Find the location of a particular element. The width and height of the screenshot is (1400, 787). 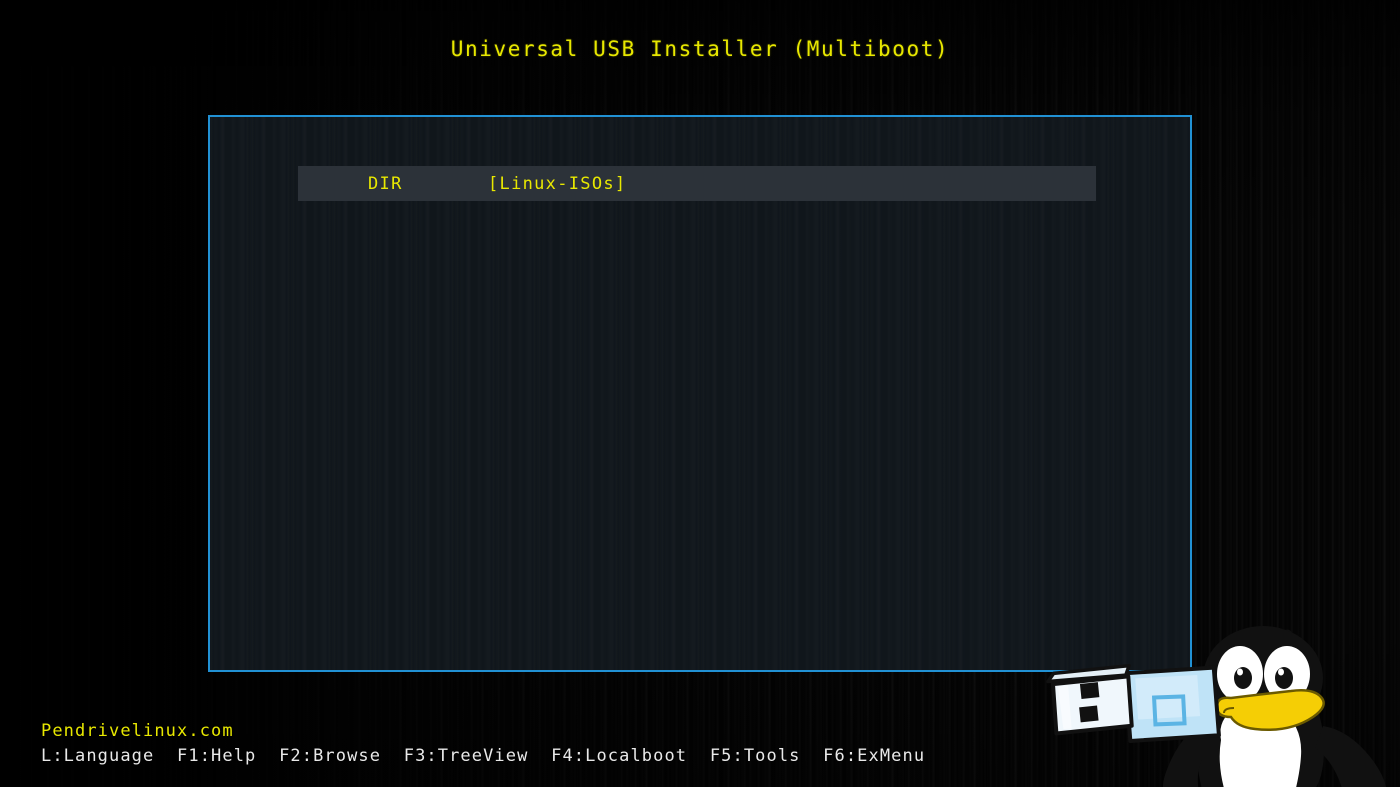

fkey-tools: F5:Tools is located at coordinates (755, 756).